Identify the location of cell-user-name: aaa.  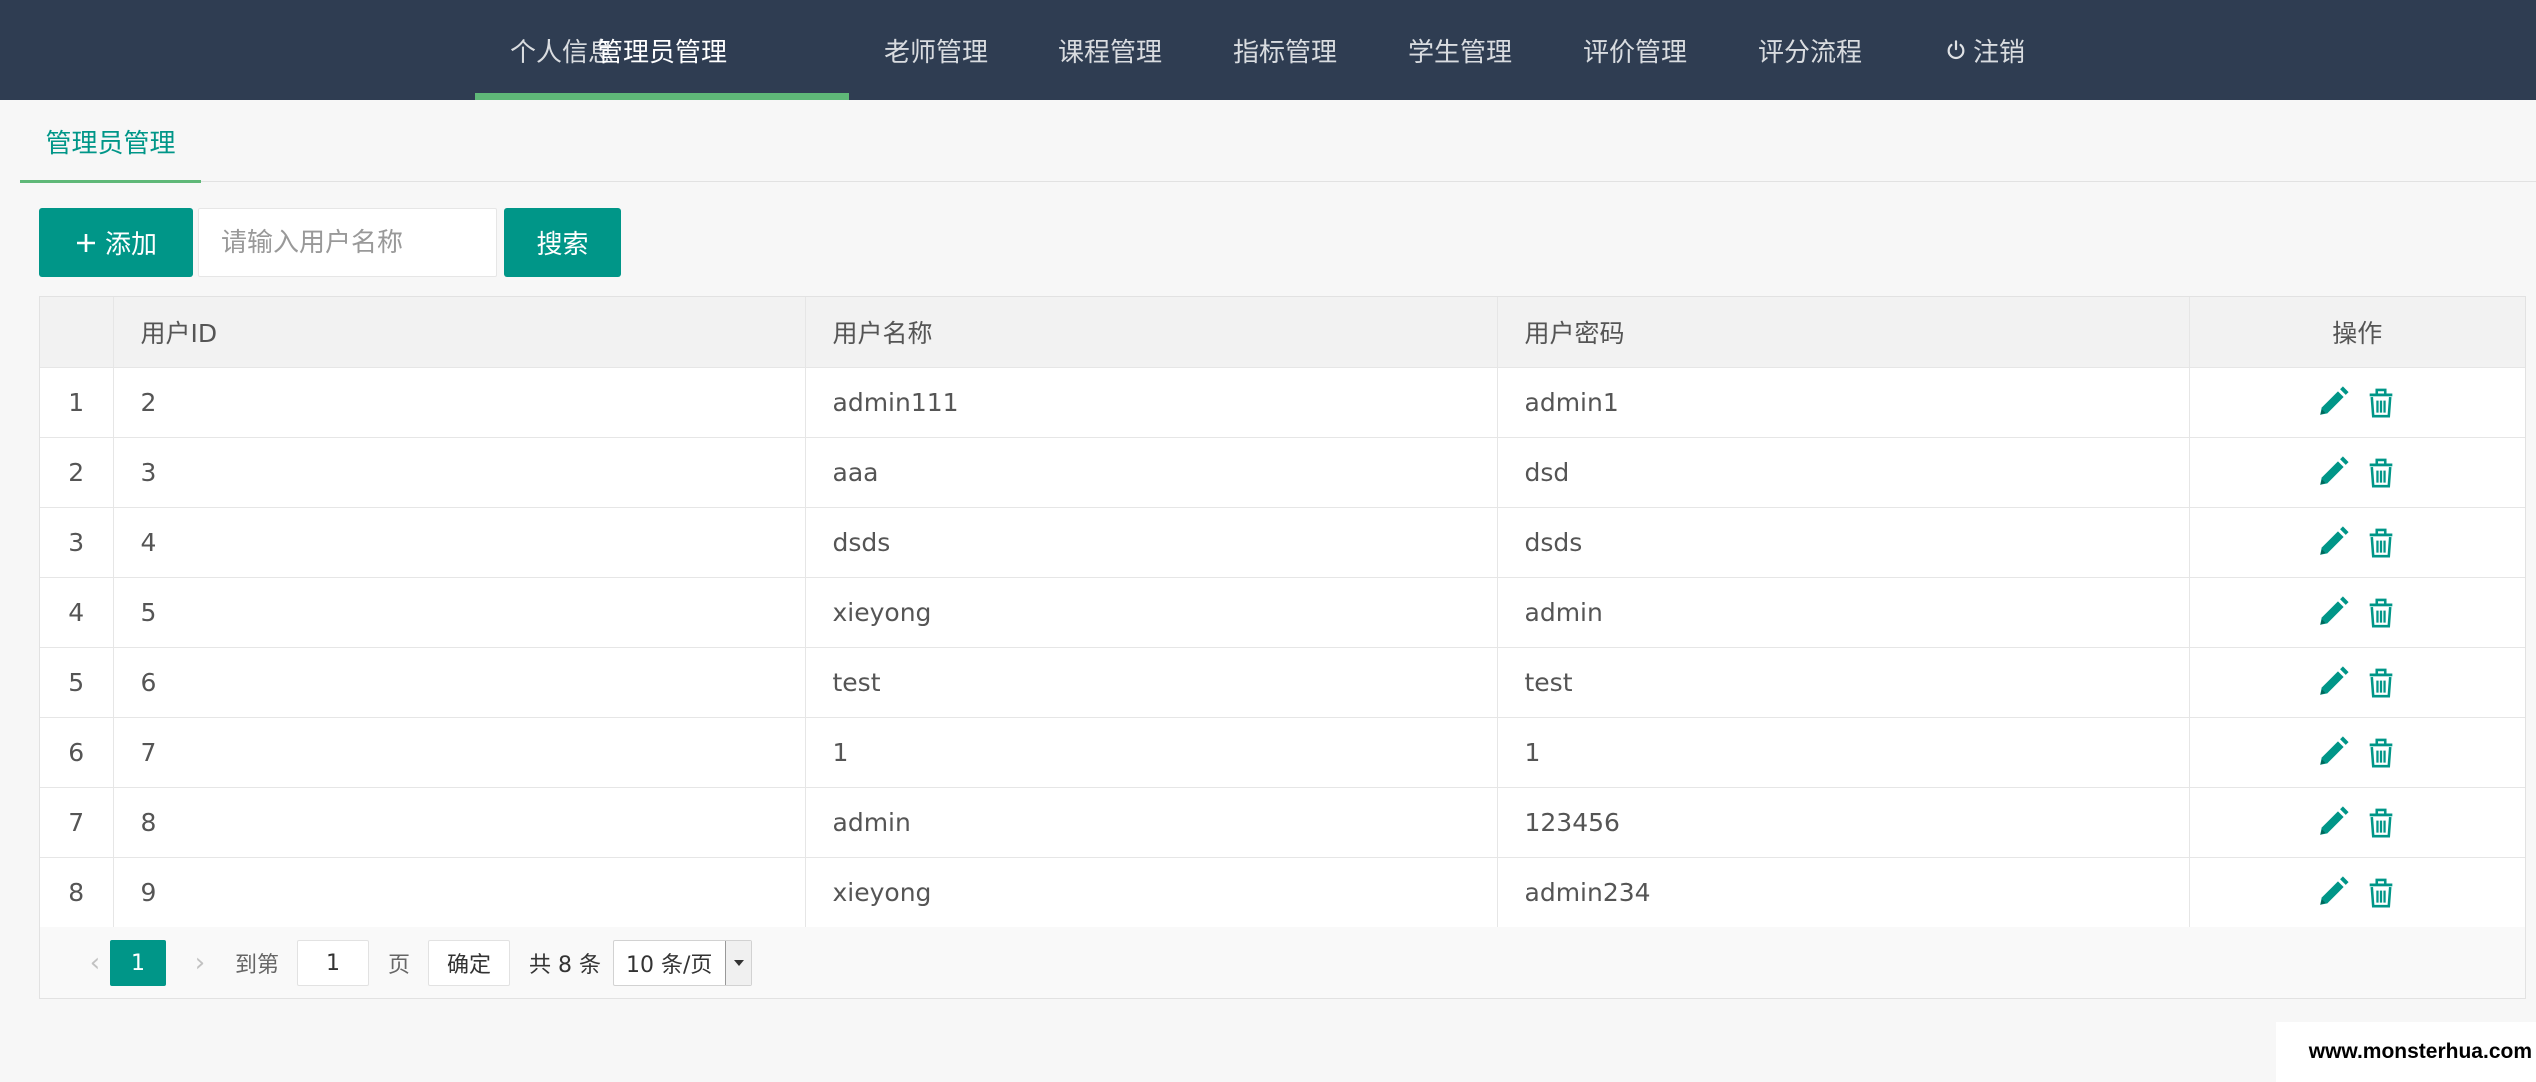
(1151, 472).